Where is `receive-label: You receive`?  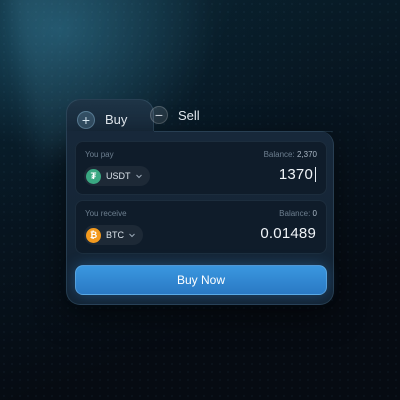
receive-label: You receive is located at coordinates (106, 213).